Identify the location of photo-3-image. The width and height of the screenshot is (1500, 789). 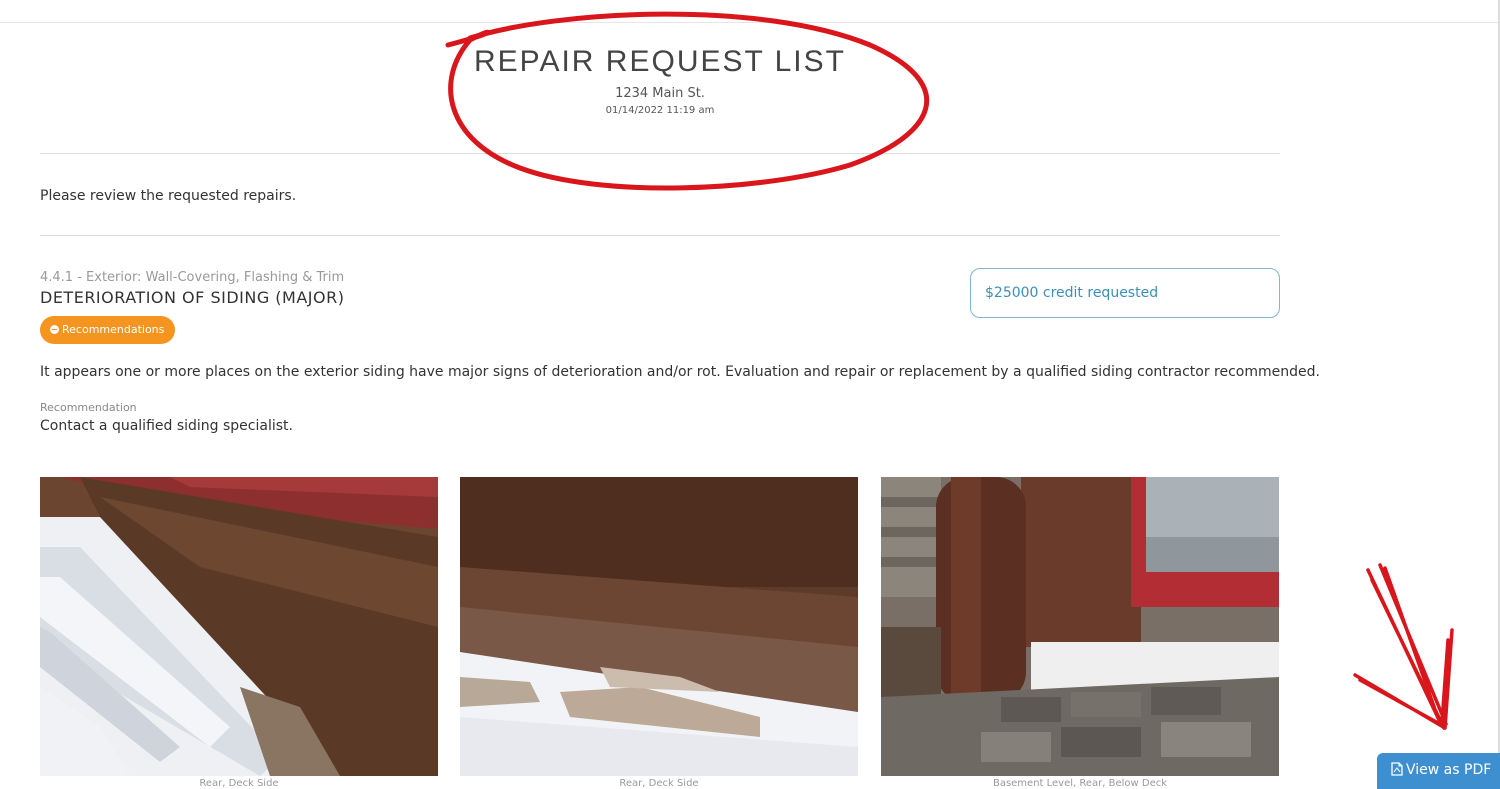
(1080, 626).